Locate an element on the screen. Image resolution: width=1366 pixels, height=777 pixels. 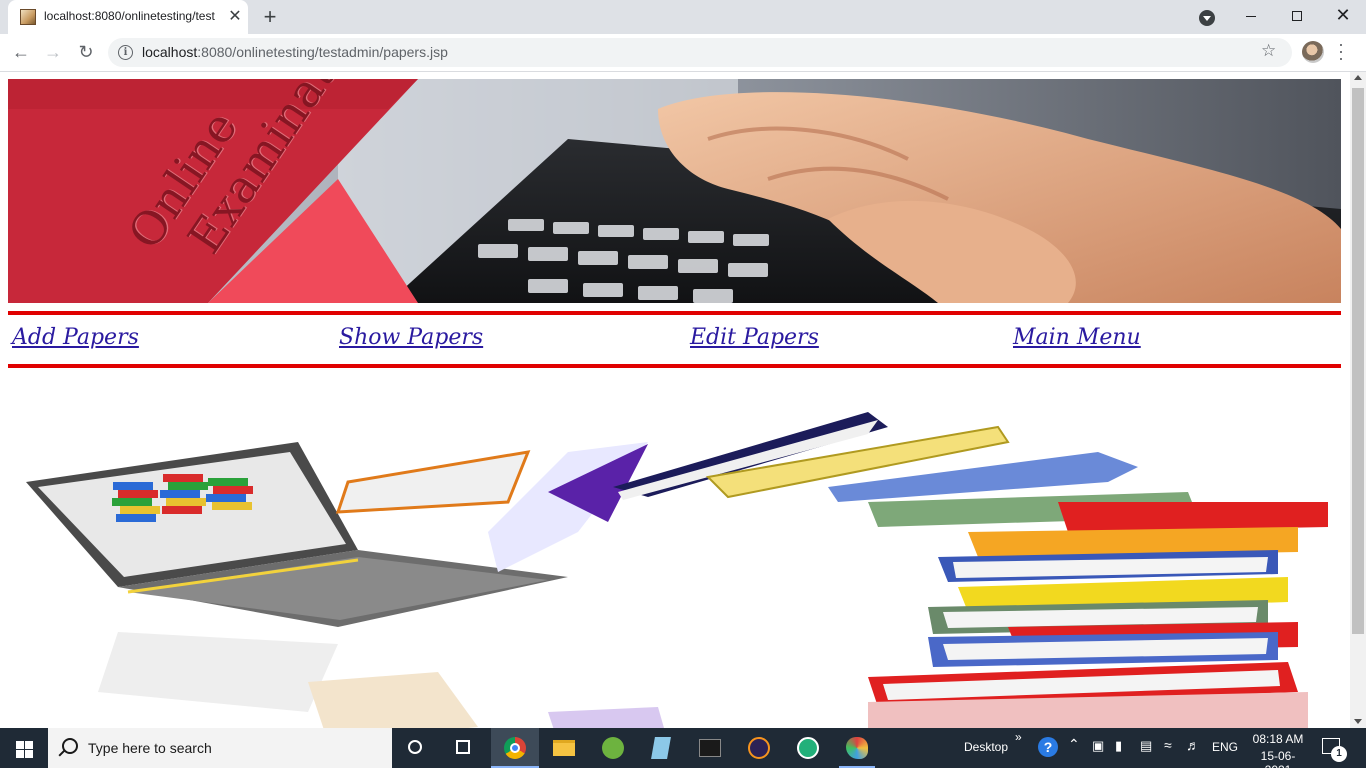
desktop-toolbar-label: Desktop is located at coordinates (986, 747).